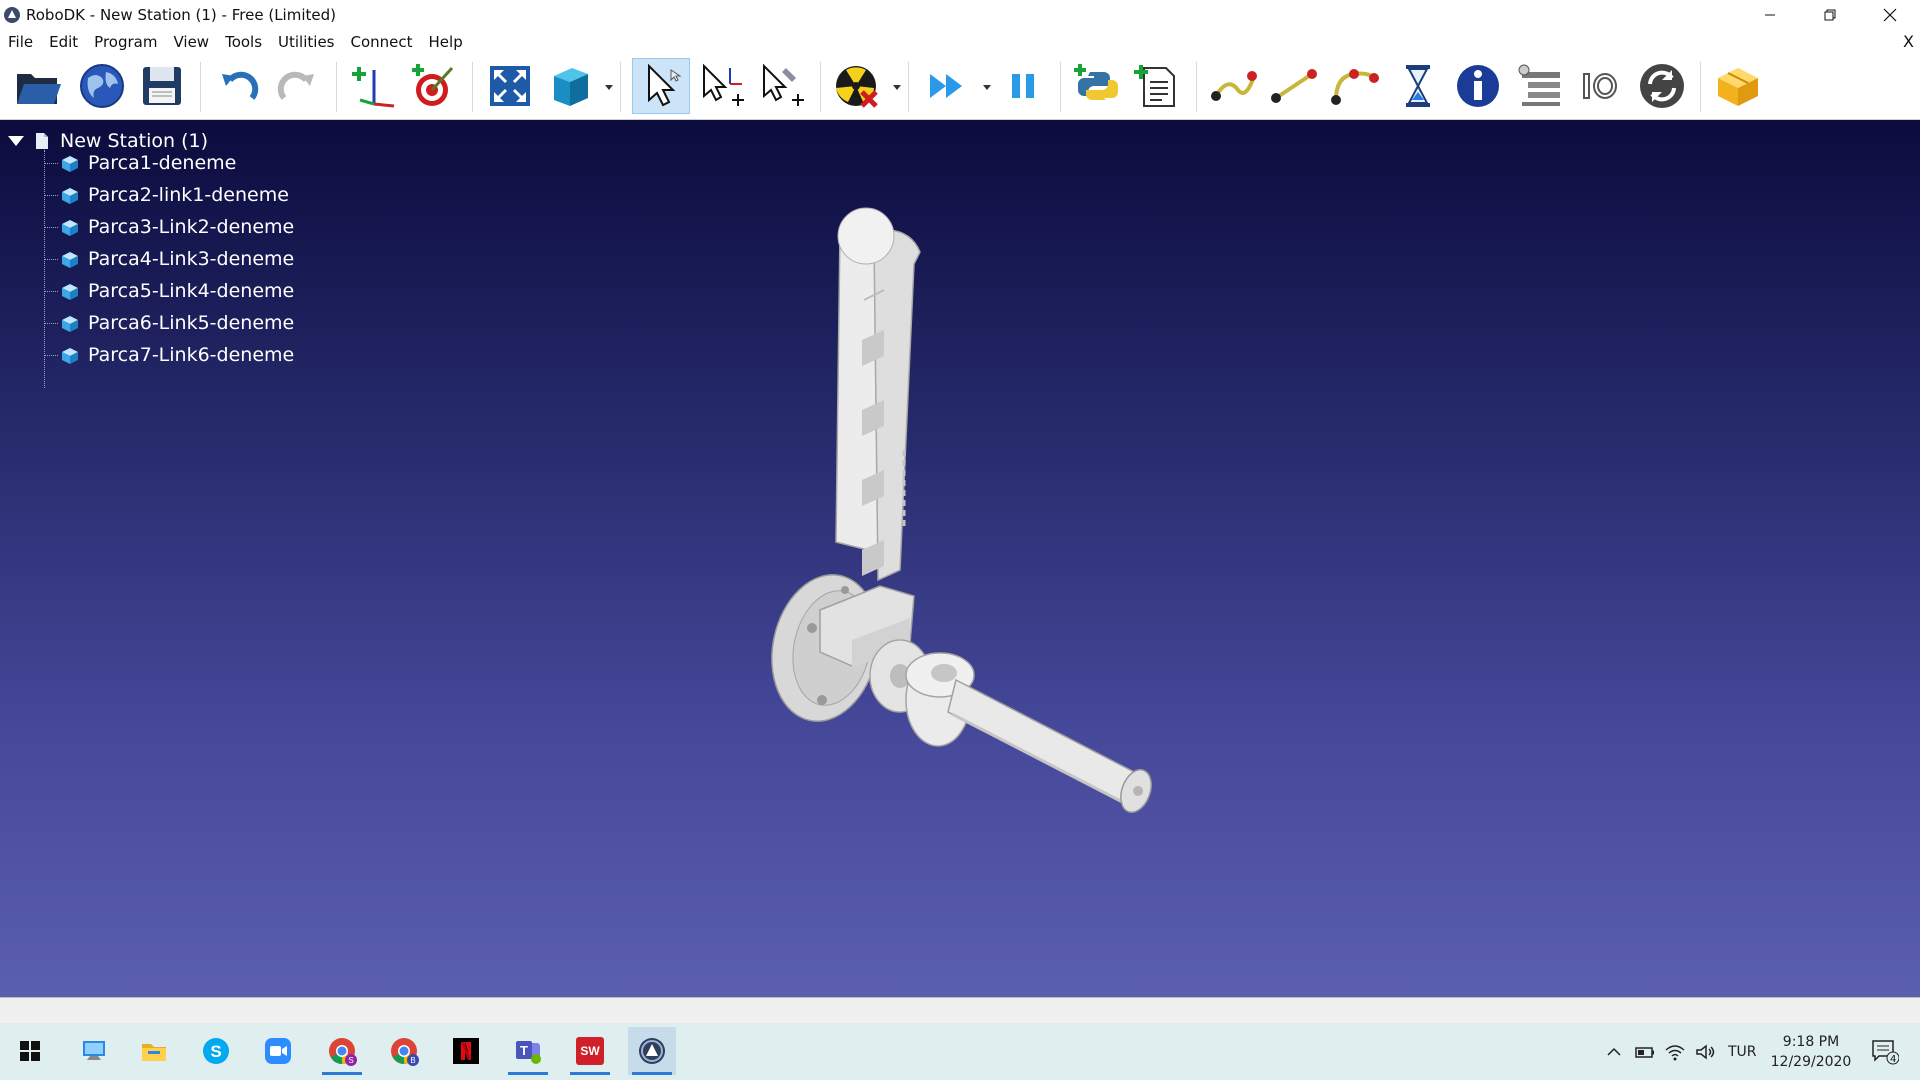 This screenshot has height=1080, width=1920. I want to click on close-button, so click(1890, 15).